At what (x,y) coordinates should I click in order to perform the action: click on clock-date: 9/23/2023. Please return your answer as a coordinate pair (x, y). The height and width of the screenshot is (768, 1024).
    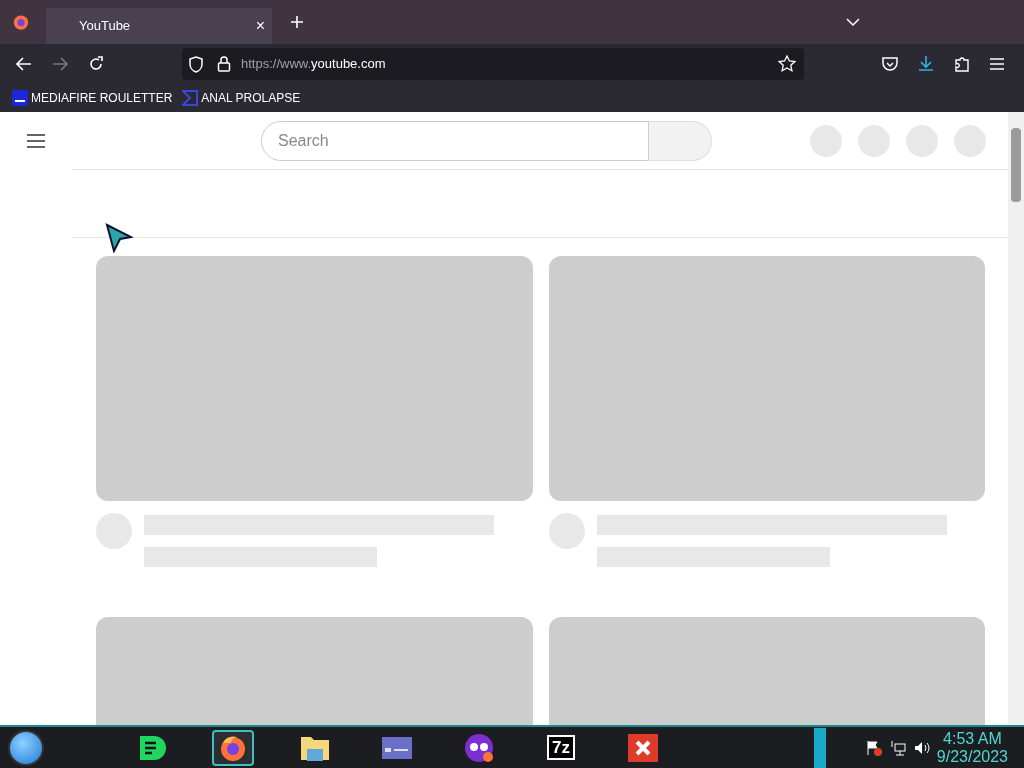
    Looking at the image, I should click on (972, 756).